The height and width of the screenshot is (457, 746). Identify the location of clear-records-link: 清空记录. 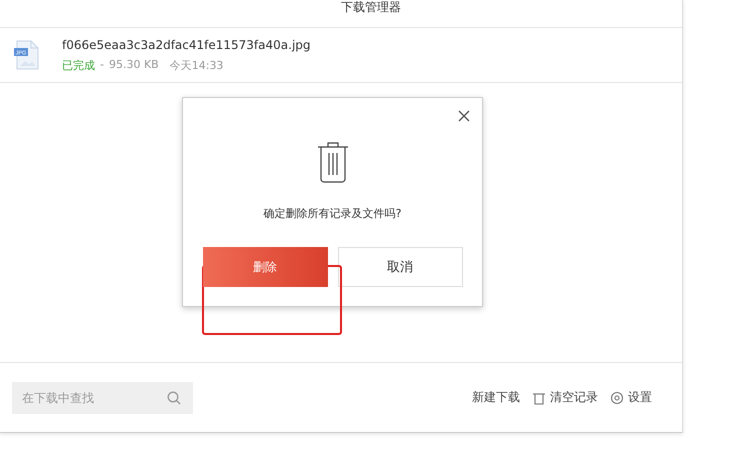
(565, 397).